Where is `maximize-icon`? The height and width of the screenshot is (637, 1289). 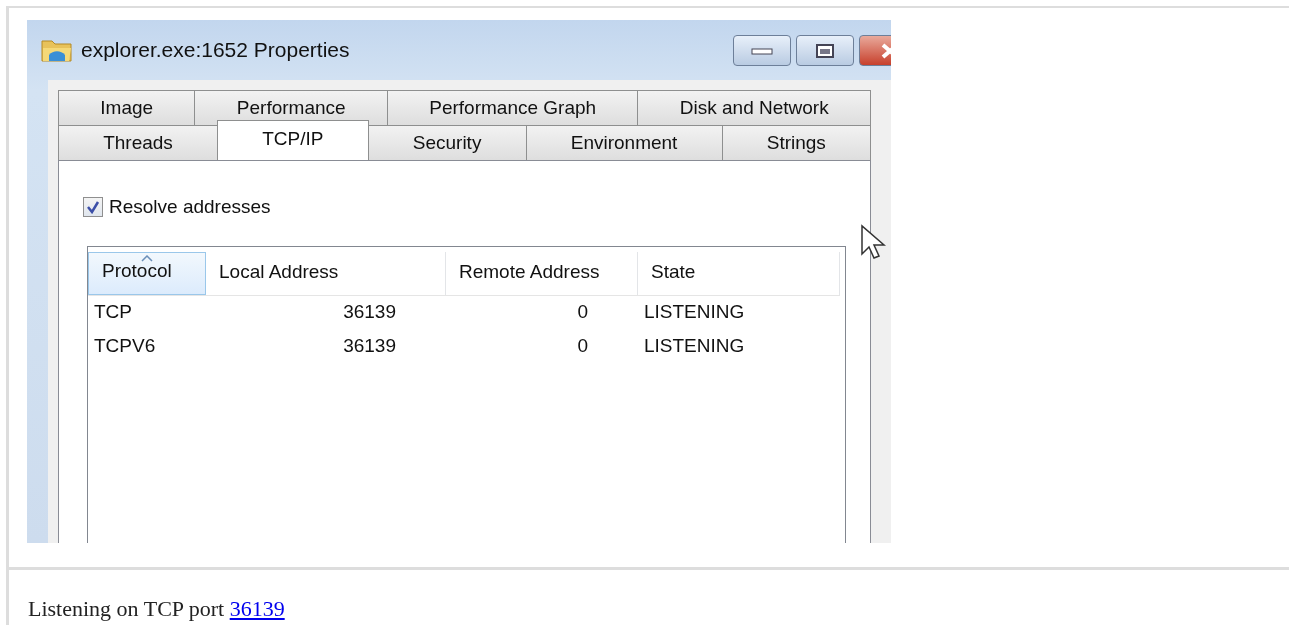
maximize-icon is located at coordinates (825, 50).